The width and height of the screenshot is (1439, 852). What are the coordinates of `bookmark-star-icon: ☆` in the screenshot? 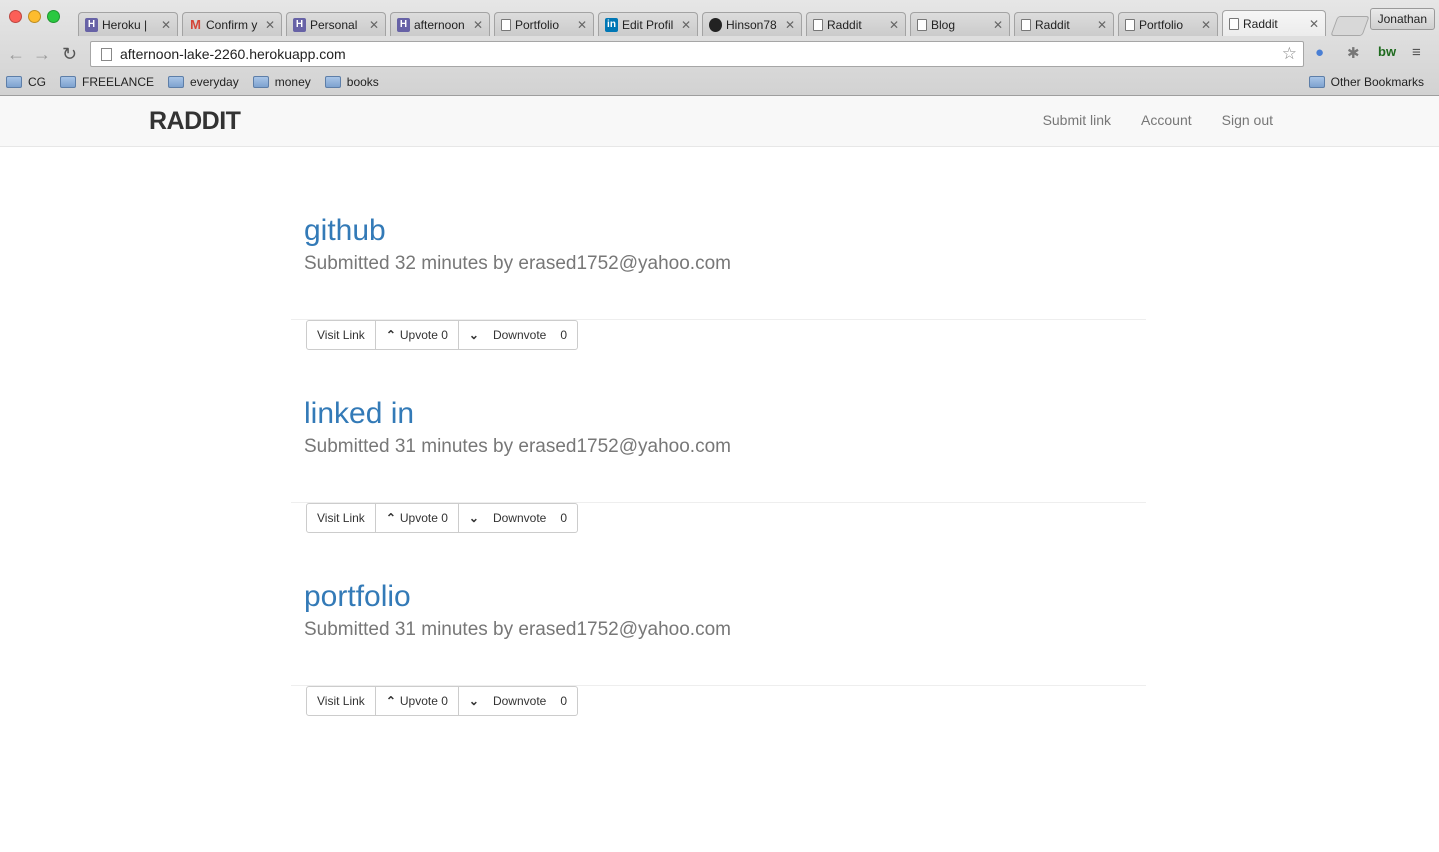 It's located at (1289, 54).